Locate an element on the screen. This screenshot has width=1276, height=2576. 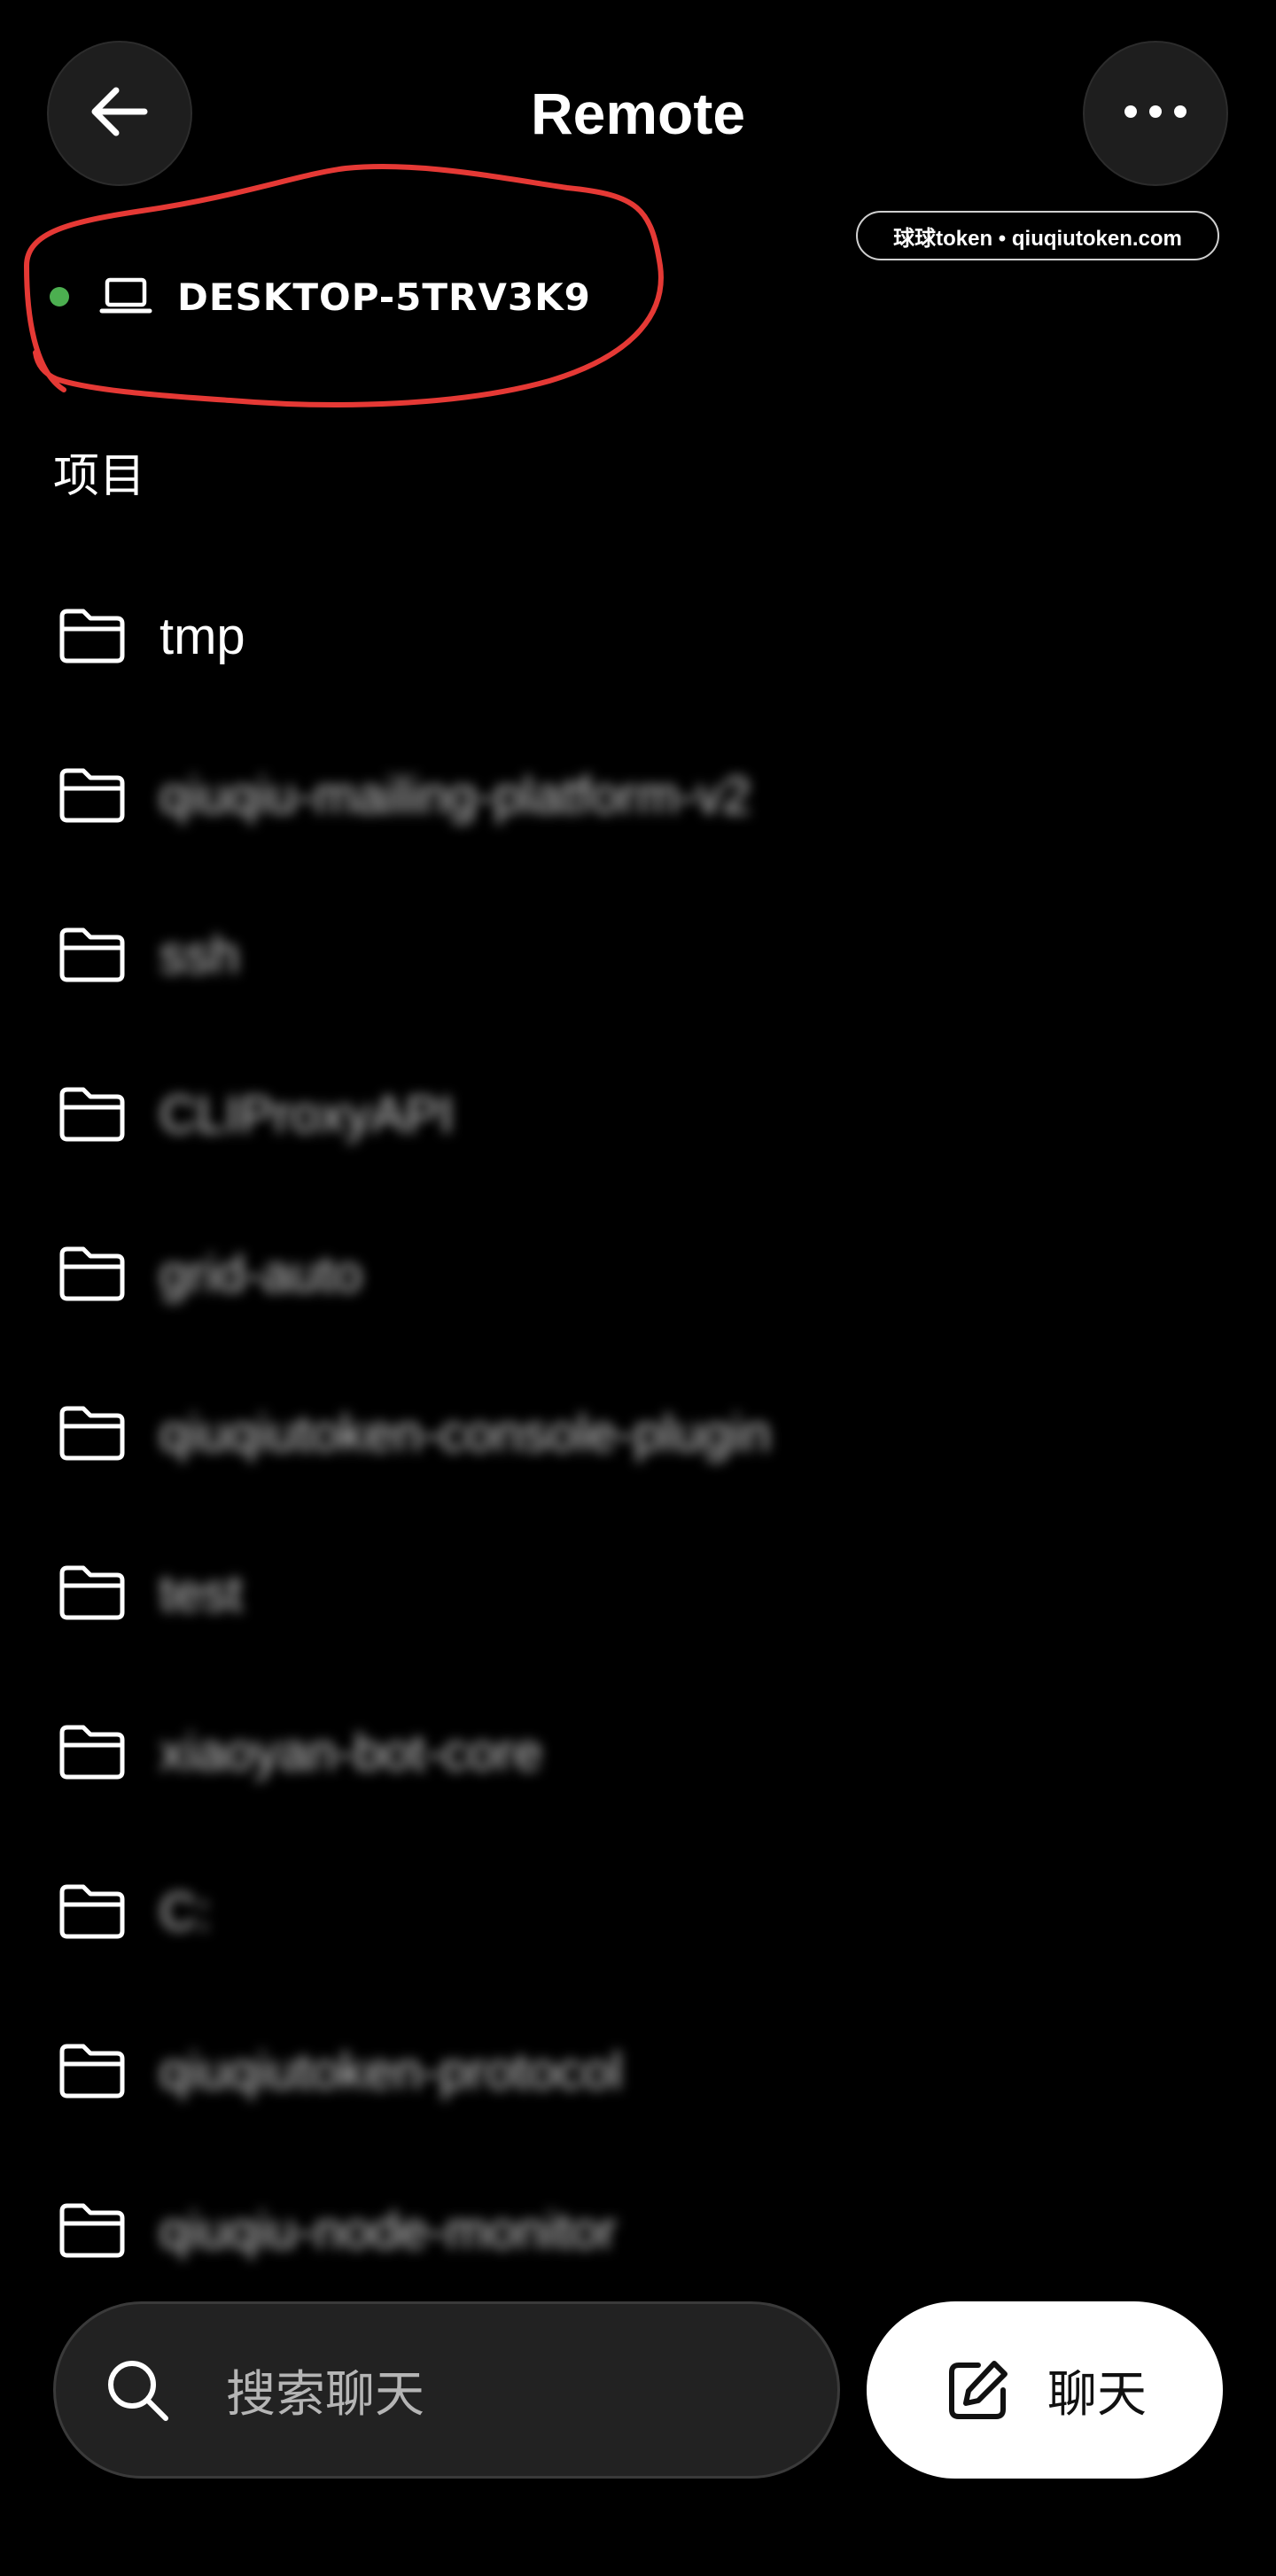
folder-item: tmp is located at coordinates (638, 636).